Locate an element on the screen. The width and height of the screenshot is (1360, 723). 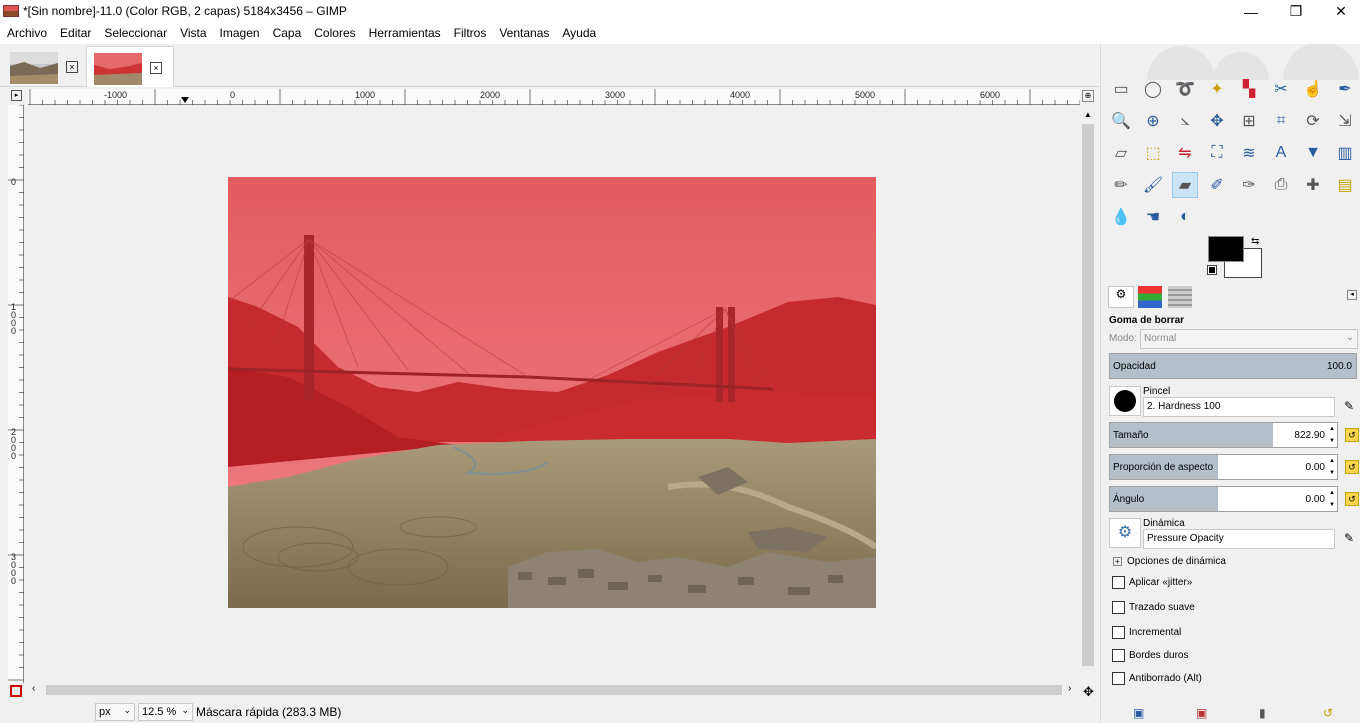
dock-menu-icon: ◂ is located at coordinates (1352, 295).